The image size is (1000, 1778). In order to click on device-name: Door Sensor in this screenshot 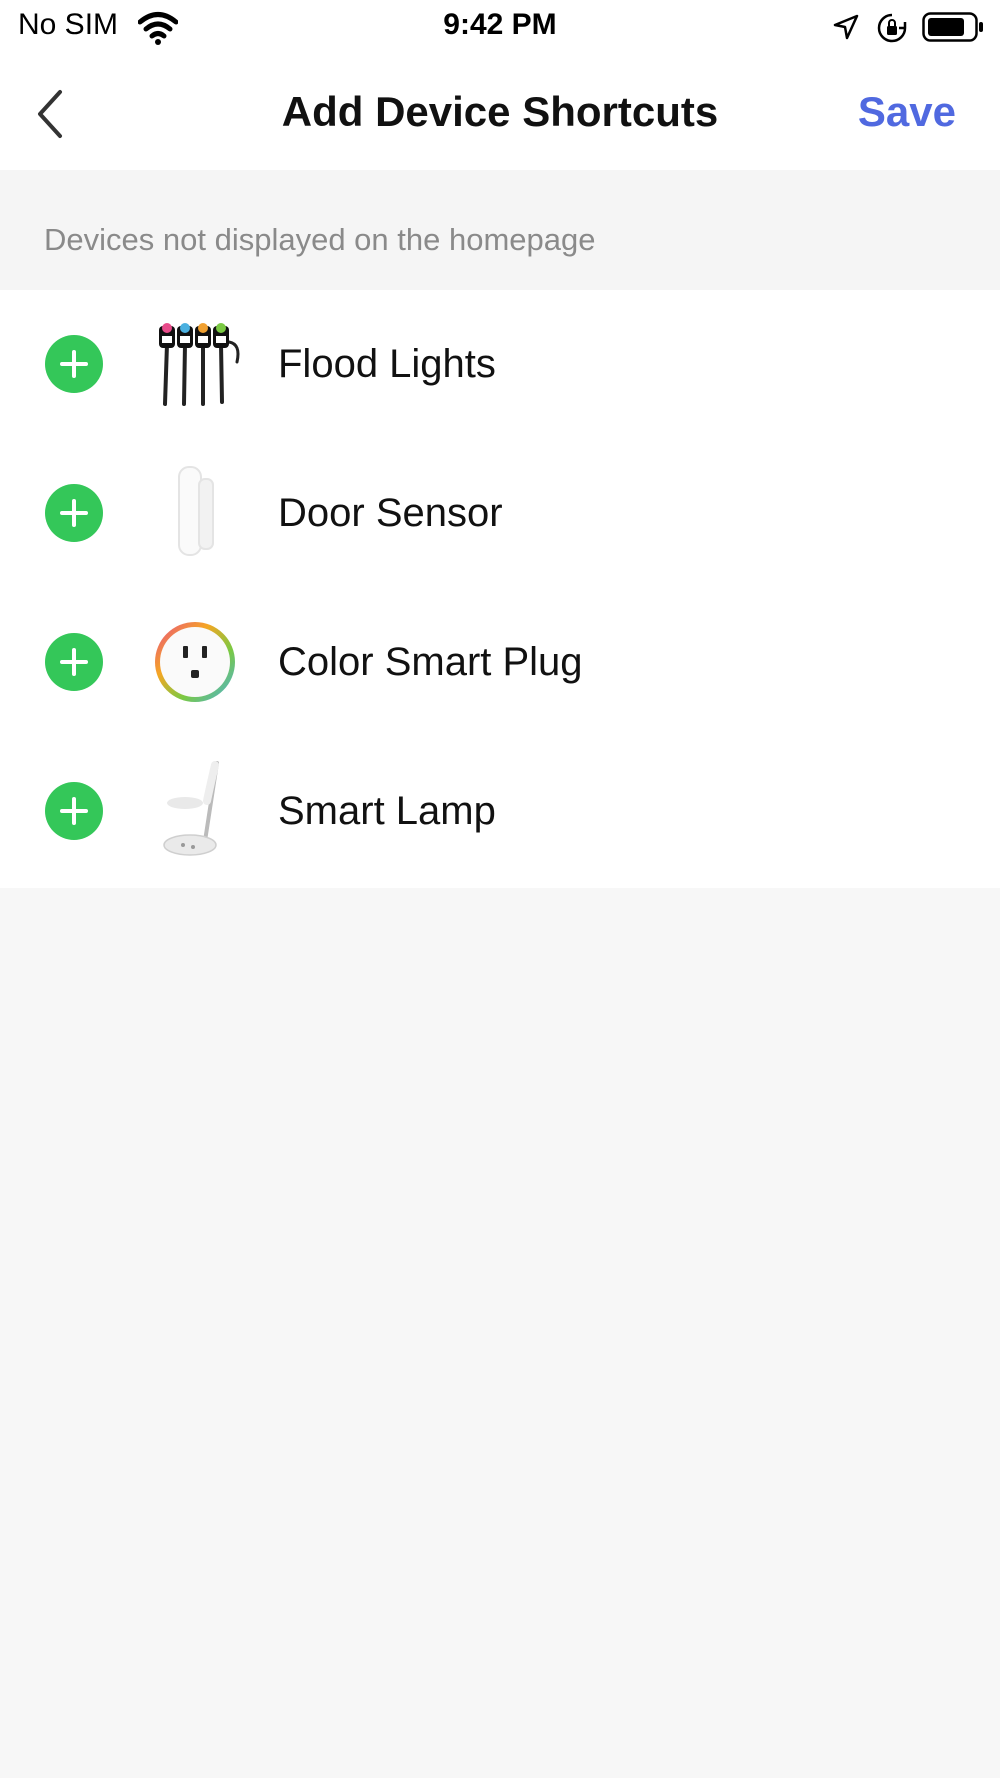, I will do `click(390, 513)`.